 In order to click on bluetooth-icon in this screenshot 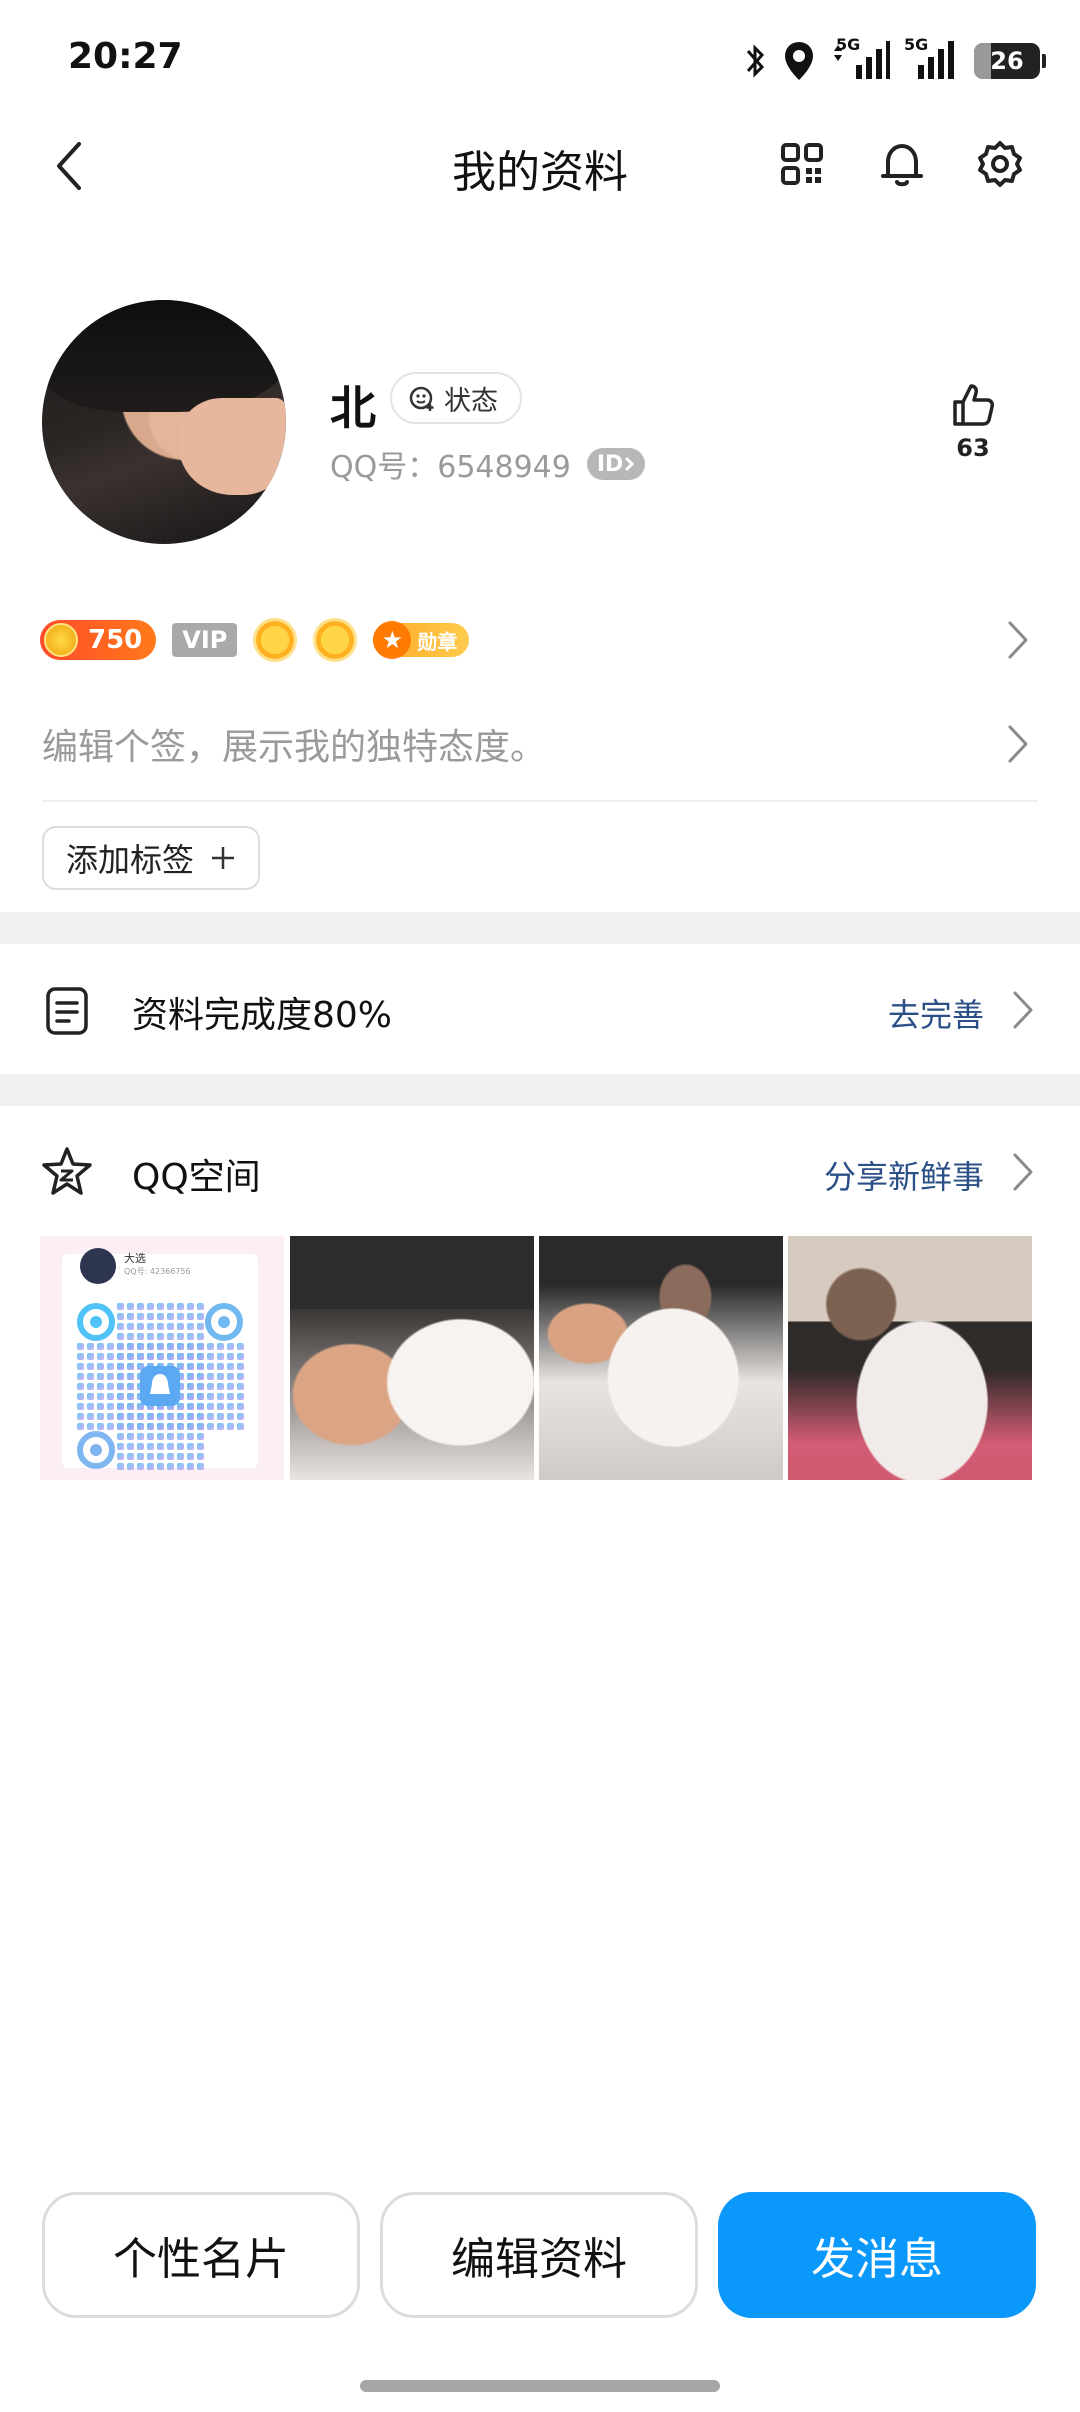, I will do `click(755, 61)`.